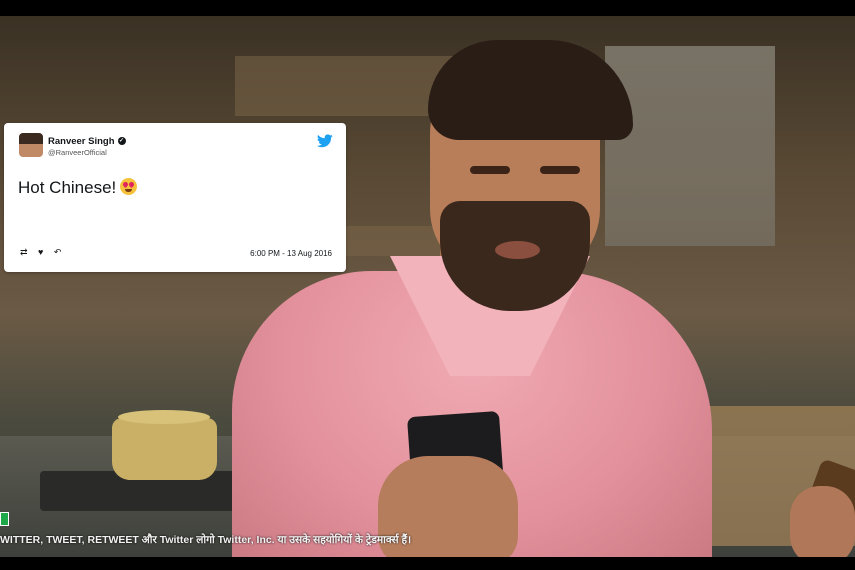  Describe the element at coordinates (560, 170) in the screenshot. I see `right-eye` at that location.